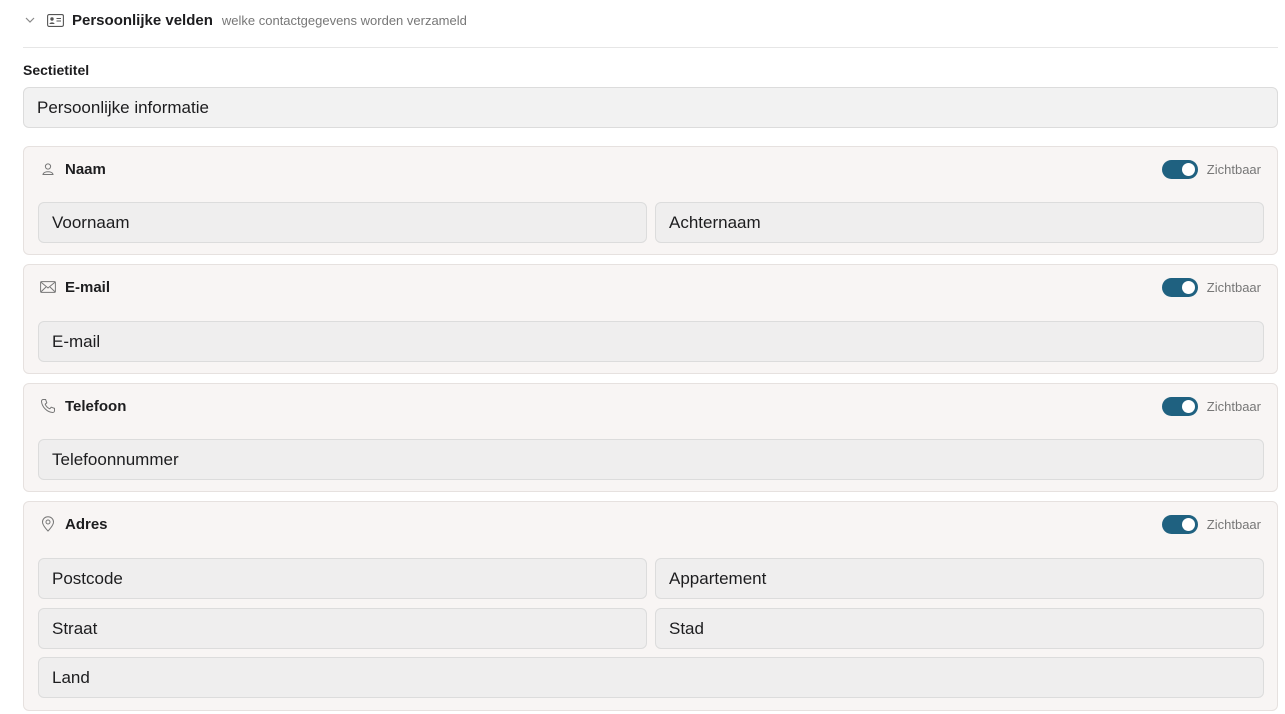 The height and width of the screenshot is (714, 1285). Describe the element at coordinates (650, 47) in the screenshot. I see `header-divider` at that location.